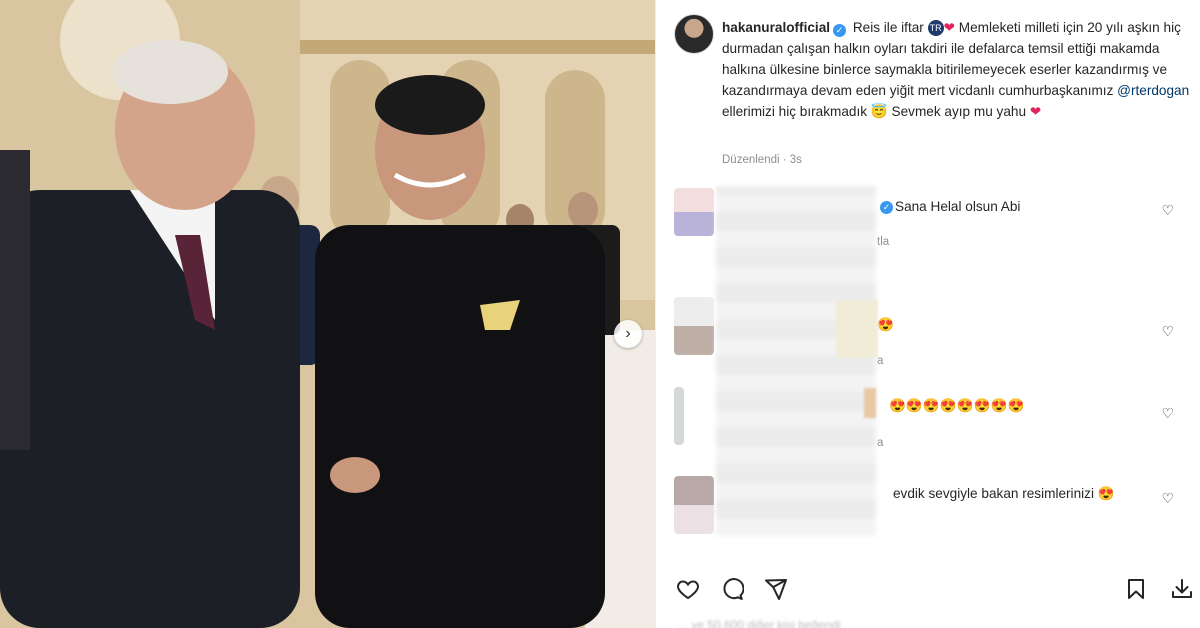 This screenshot has width=1200, height=628. What do you see at coordinates (957, 405) in the screenshot?
I see `comment-text: 😍😍😍😍😍😍😍😍` at bounding box center [957, 405].